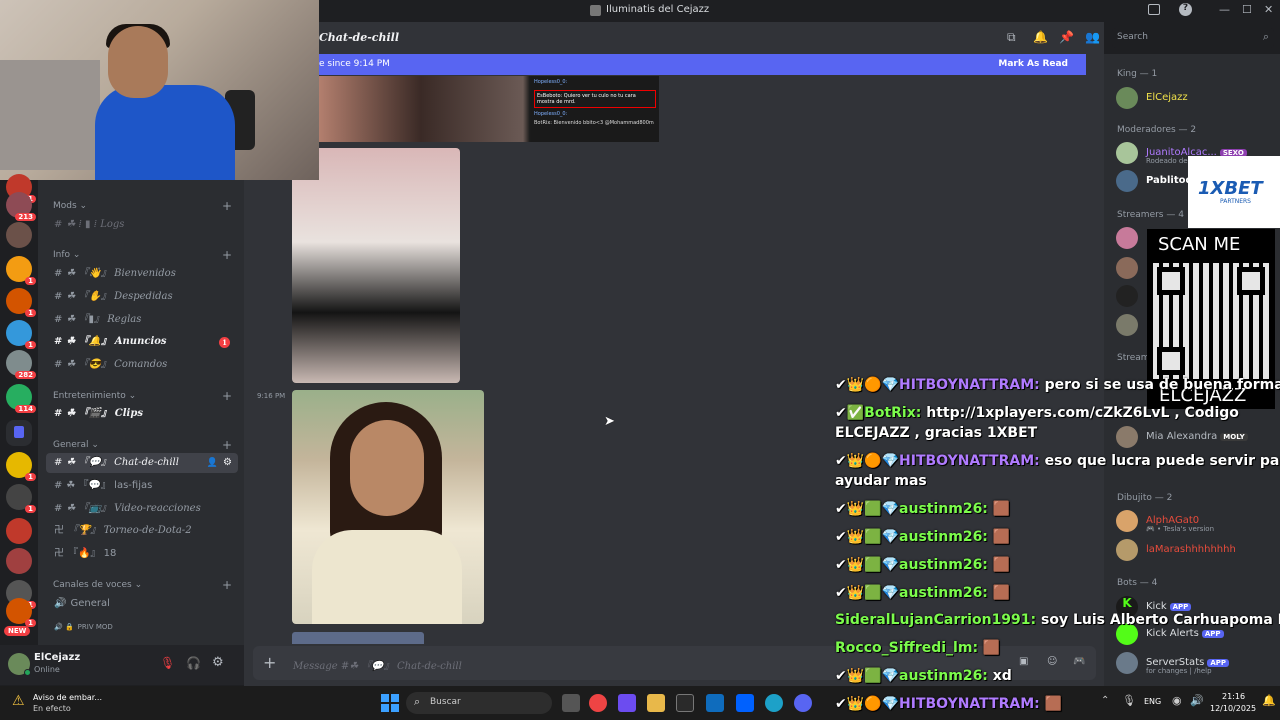 The width and height of the screenshot is (1280, 720). Describe the element at coordinates (142, 627) in the screenshot. I see `voice-channel-priv-mod: 🔊 🔒 PRIV MOD` at that location.